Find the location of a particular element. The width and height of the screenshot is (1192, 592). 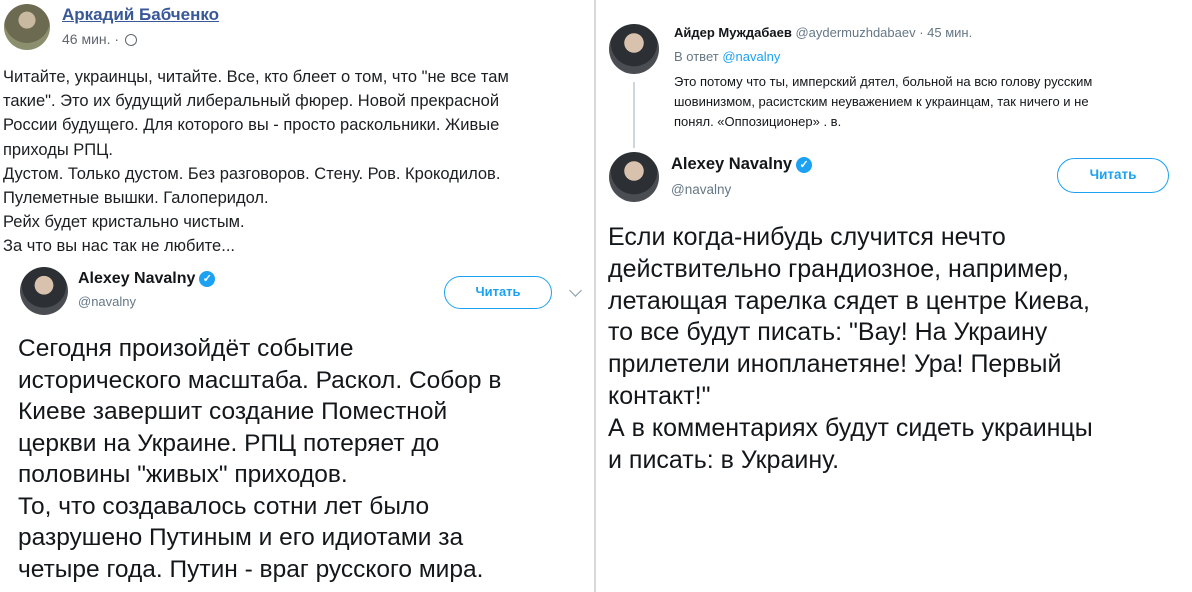

reply-author-handle: @aydermuzhdabaev · 45 мин. is located at coordinates (883, 32).